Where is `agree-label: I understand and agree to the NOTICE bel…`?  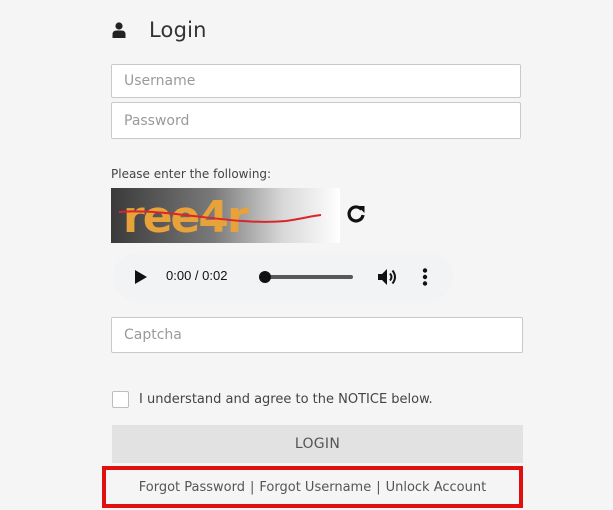
agree-label: I understand and agree to the NOTICE bel… is located at coordinates (286, 399).